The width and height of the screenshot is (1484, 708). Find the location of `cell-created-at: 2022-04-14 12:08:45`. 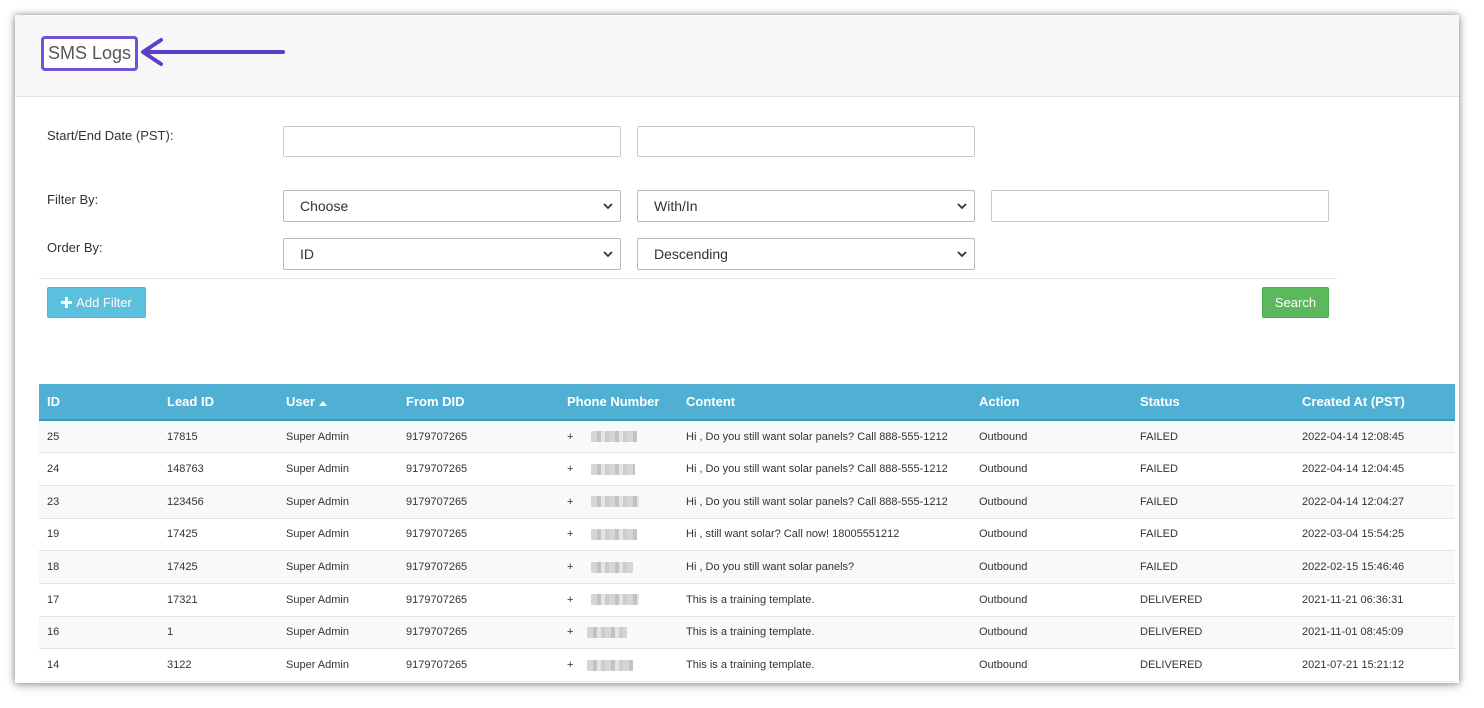

cell-created-at: 2022-04-14 12:08:45 is located at coordinates (1353, 436).